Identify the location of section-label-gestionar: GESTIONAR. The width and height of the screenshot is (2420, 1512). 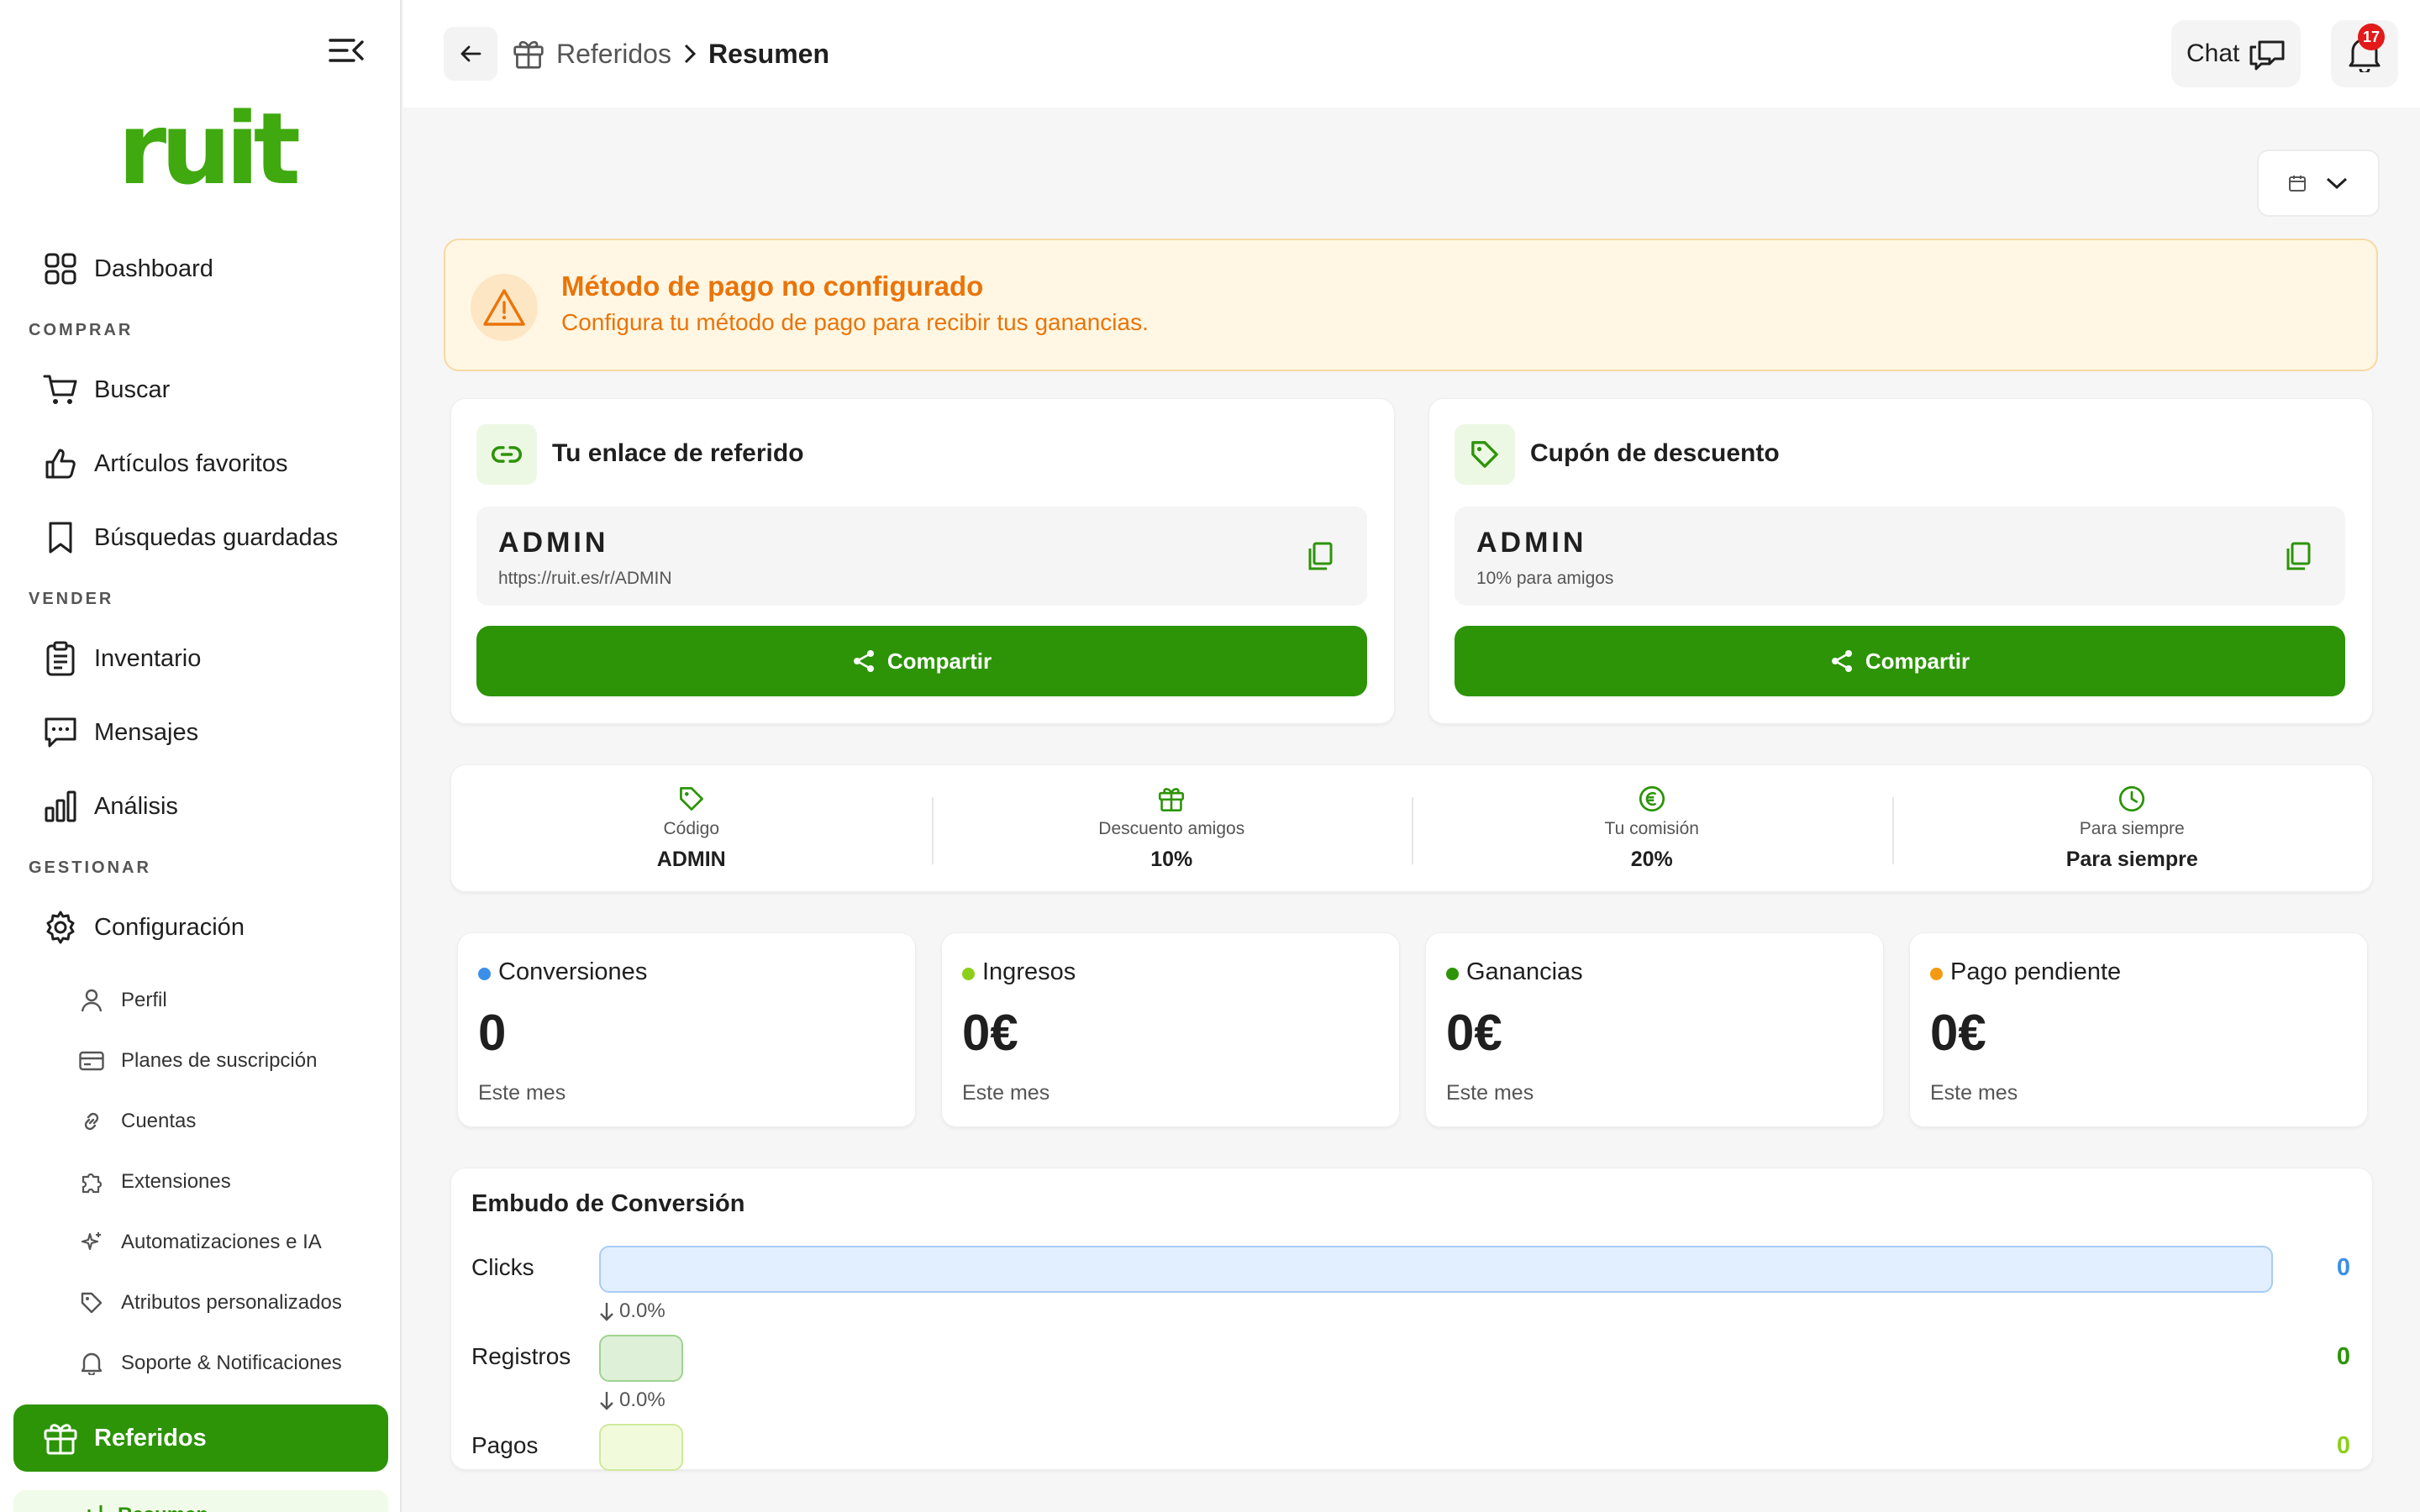
(90, 867).